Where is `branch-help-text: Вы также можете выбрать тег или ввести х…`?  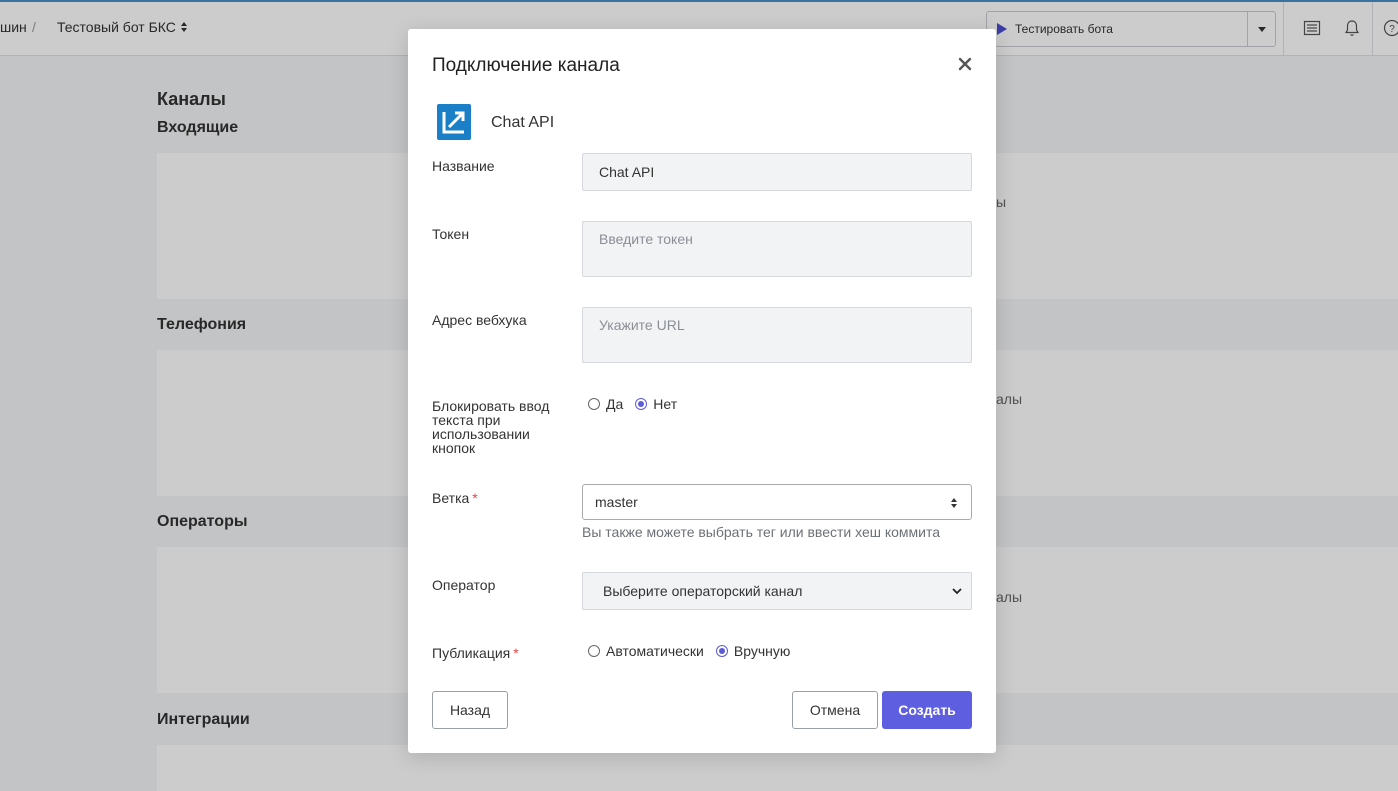
branch-help-text: Вы также можете выбрать тег или ввести х… is located at coordinates (761, 532).